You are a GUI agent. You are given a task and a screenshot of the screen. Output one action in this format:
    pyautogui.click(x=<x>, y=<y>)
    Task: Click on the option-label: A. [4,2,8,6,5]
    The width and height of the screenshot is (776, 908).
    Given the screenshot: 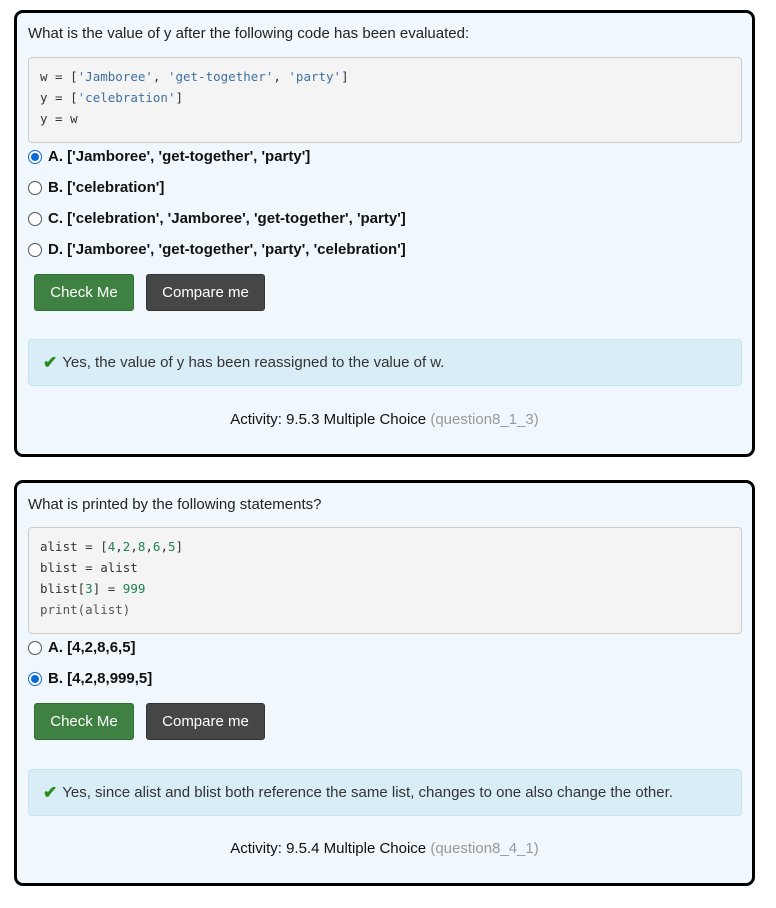 What is the action you would take?
    pyautogui.click(x=92, y=647)
    